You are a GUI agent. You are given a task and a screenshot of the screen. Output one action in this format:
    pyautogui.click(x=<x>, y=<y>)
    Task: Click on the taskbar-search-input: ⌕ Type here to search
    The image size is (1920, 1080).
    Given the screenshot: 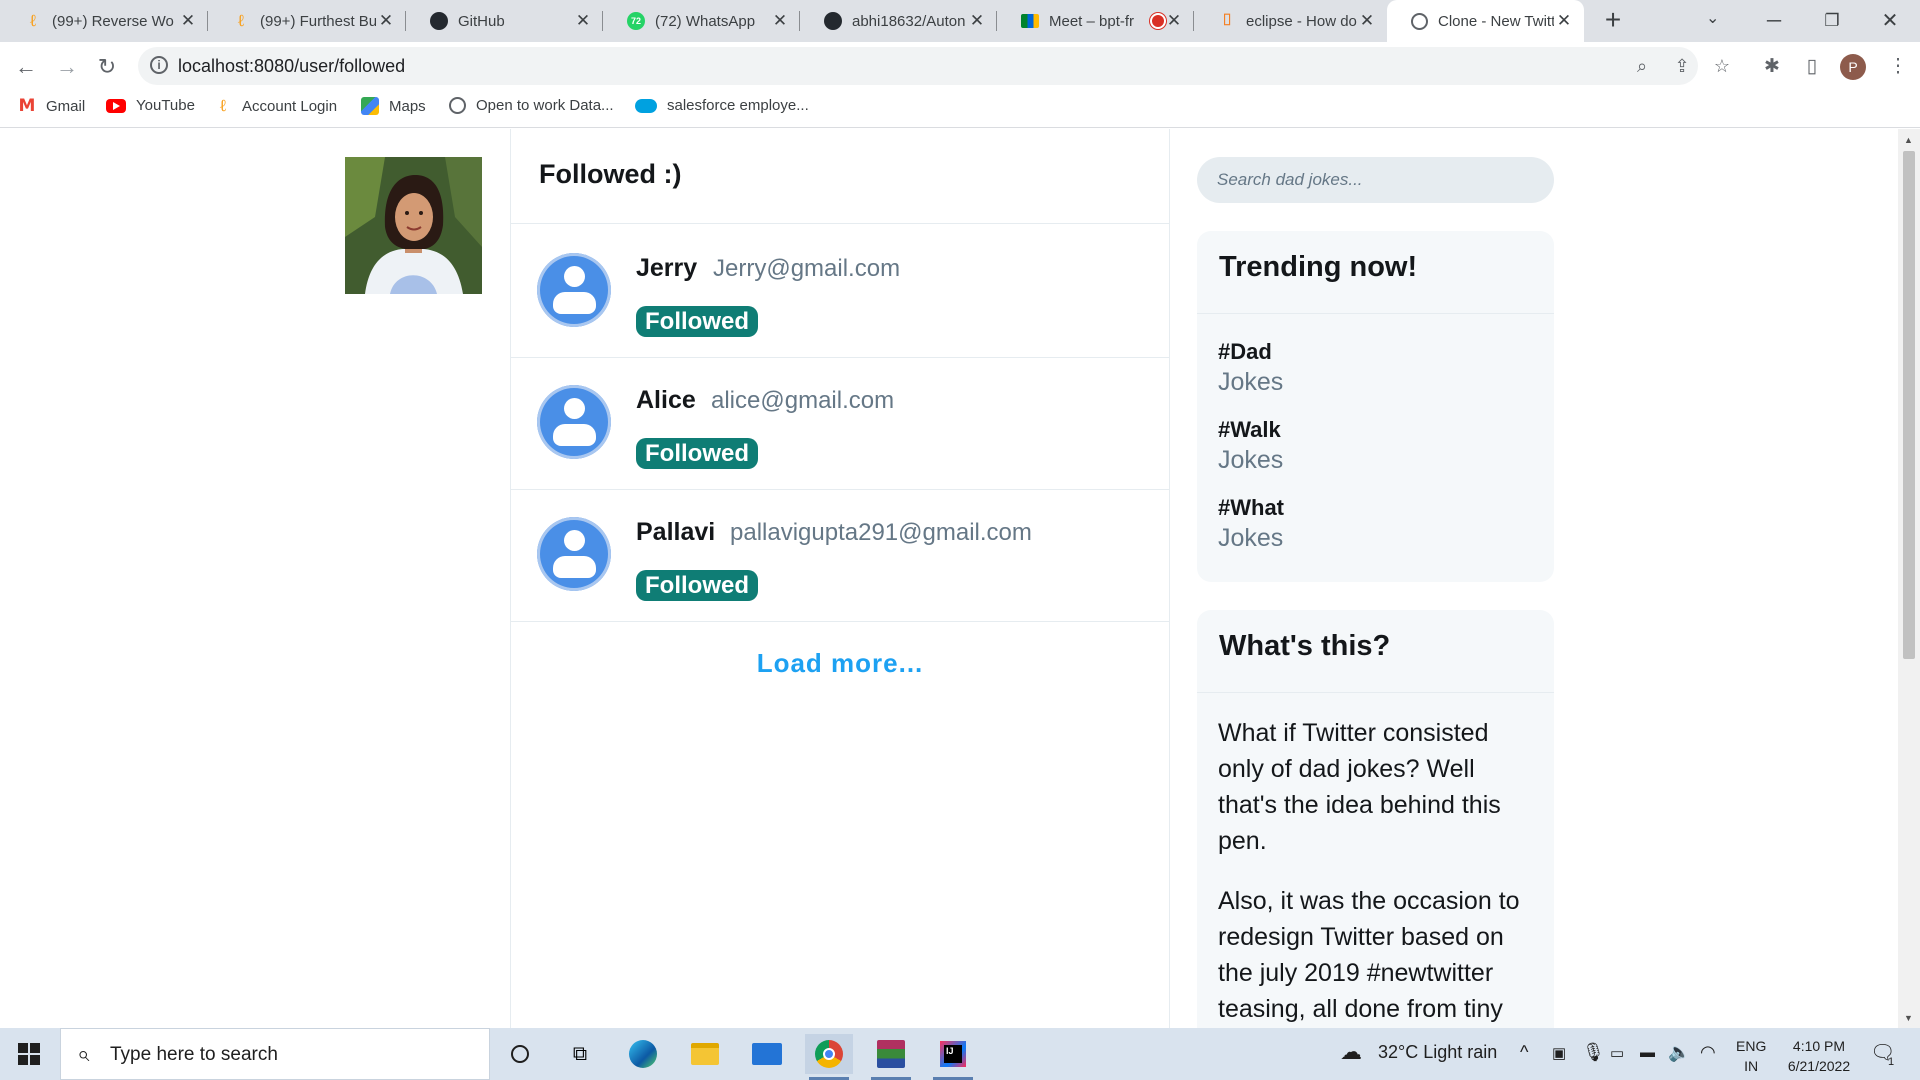 What is the action you would take?
    pyautogui.click(x=275, y=1054)
    